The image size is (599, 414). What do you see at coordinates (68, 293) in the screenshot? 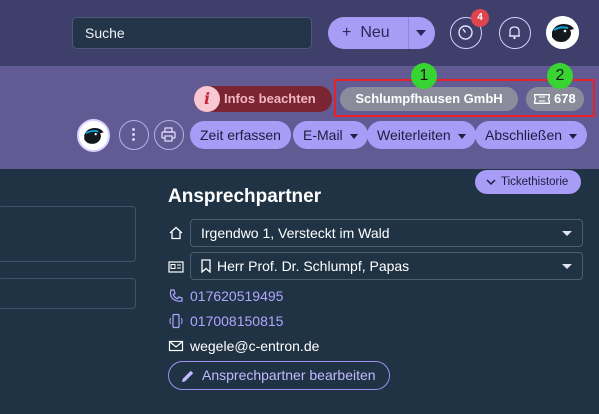
I see `left-input-field` at bounding box center [68, 293].